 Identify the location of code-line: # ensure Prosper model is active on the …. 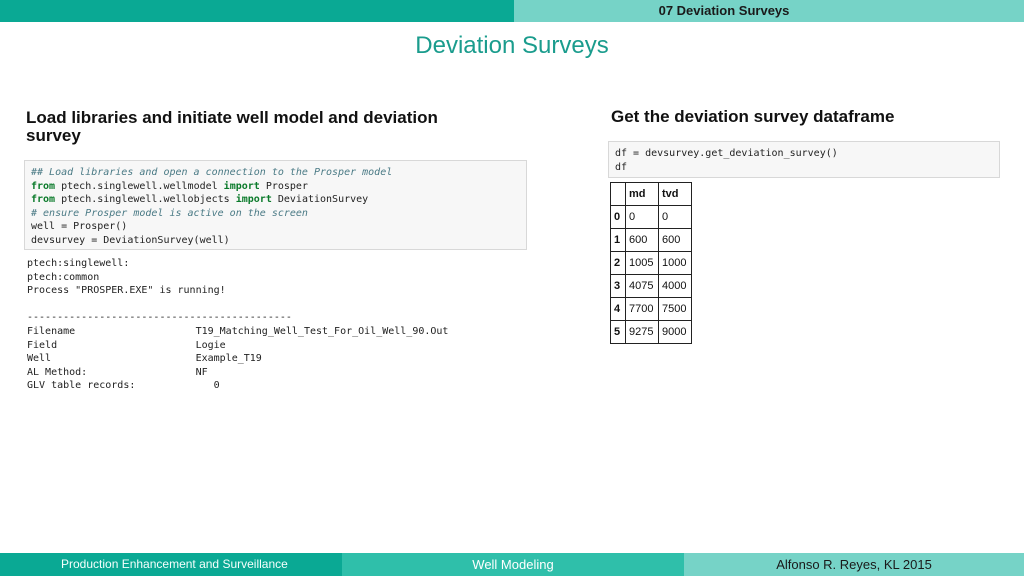
(275, 214).